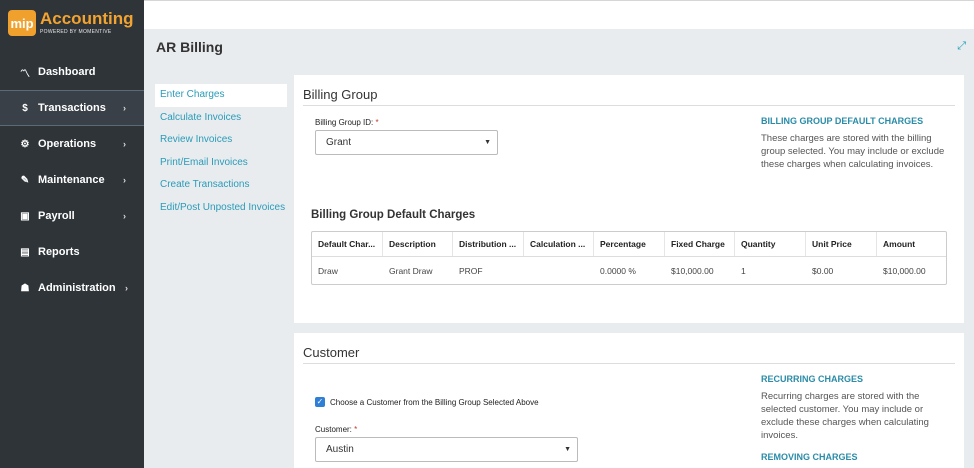  What do you see at coordinates (87, 18) in the screenshot?
I see `brand-title: Accounting` at bounding box center [87, 18].